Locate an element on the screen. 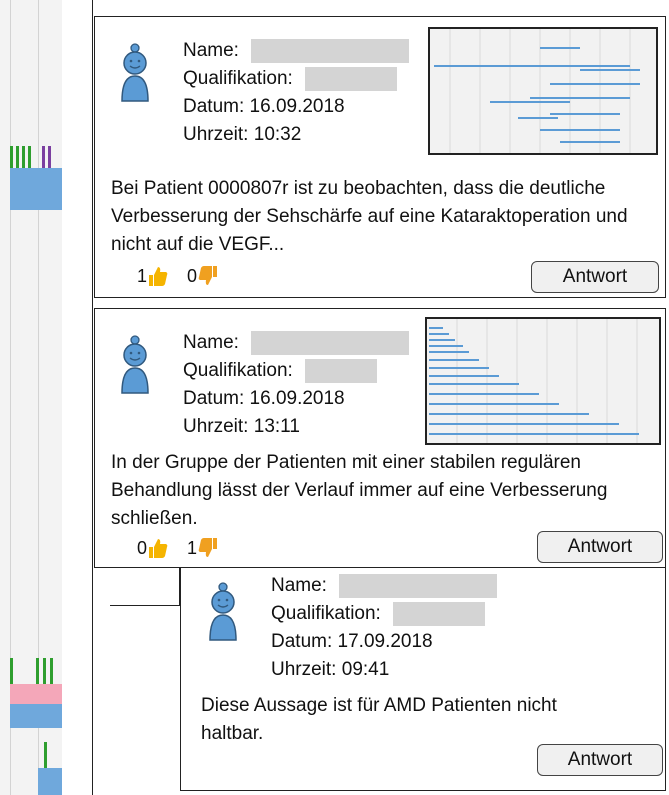 The height and width of the screenshot is (795, 669). vote-bar: 0 1 is located at coordinates (187, 548).